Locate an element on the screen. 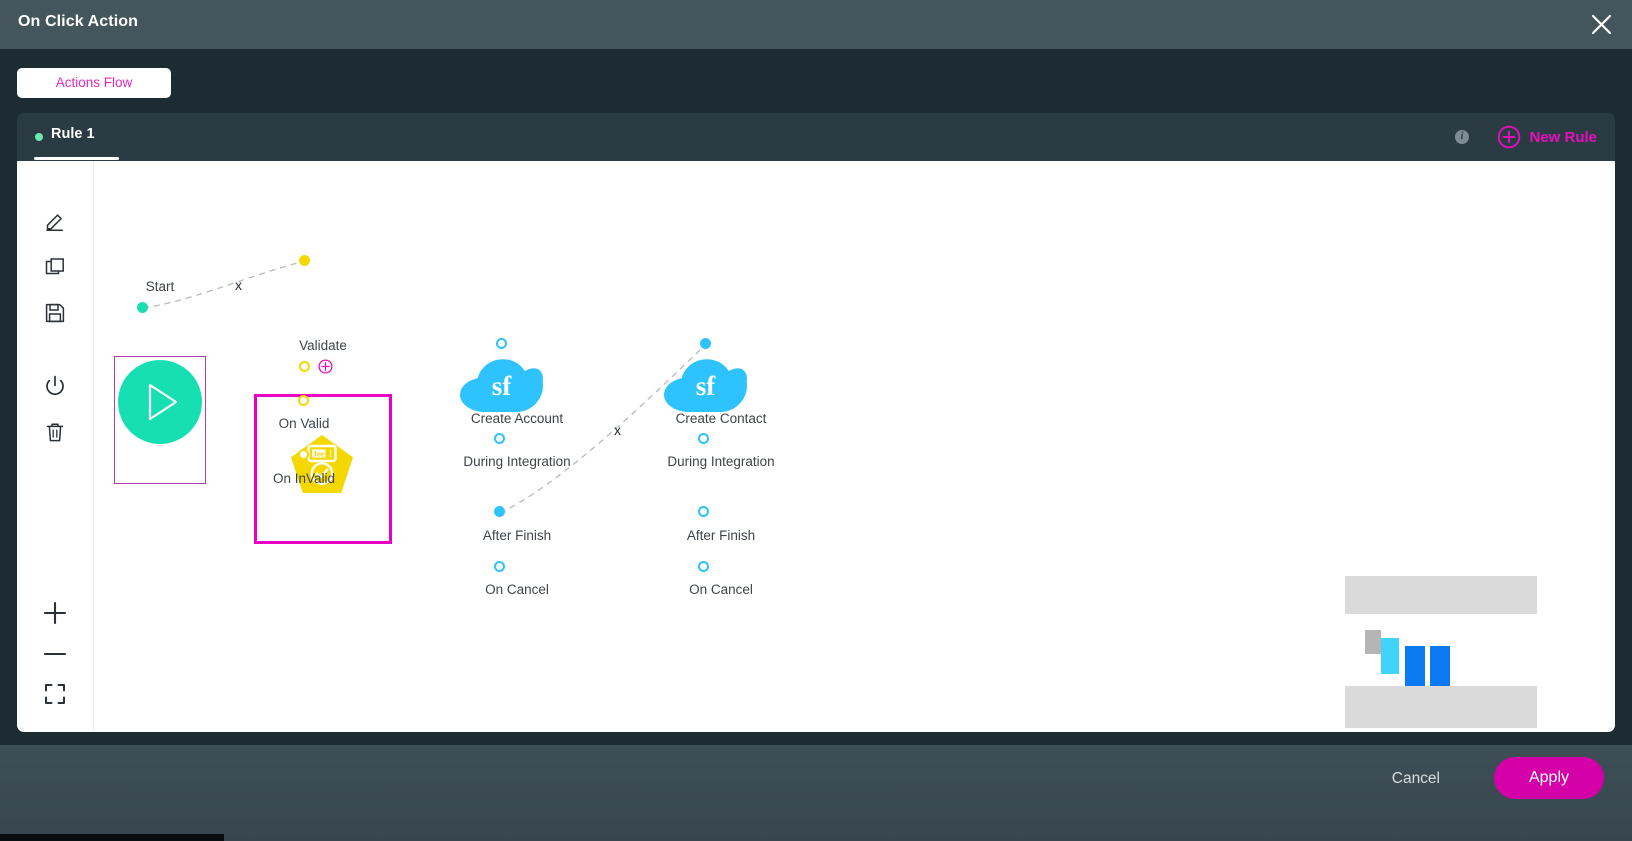 The height and width of the screenshot is (841, 1632). svg-text: Joe is located at coordinates (319, 454).